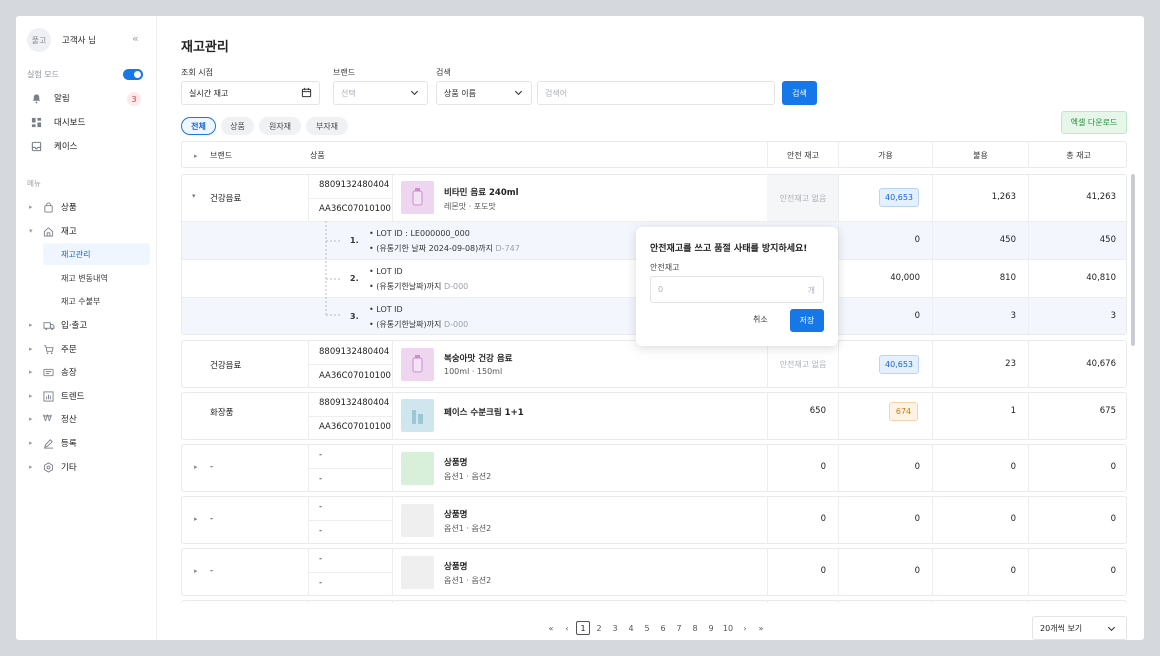  What do you see at coordinates (53, 231) in the screenshot?
I see `sidebar-item-inventory: ▾ 재고` at bounding box center [53, 231].